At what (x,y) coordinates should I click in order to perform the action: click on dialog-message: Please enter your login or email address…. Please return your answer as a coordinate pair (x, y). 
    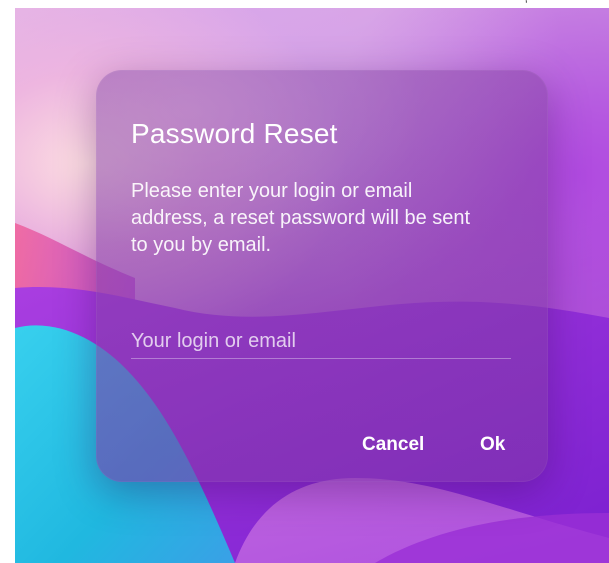
    Looking at the image, I should click on (301, 218).